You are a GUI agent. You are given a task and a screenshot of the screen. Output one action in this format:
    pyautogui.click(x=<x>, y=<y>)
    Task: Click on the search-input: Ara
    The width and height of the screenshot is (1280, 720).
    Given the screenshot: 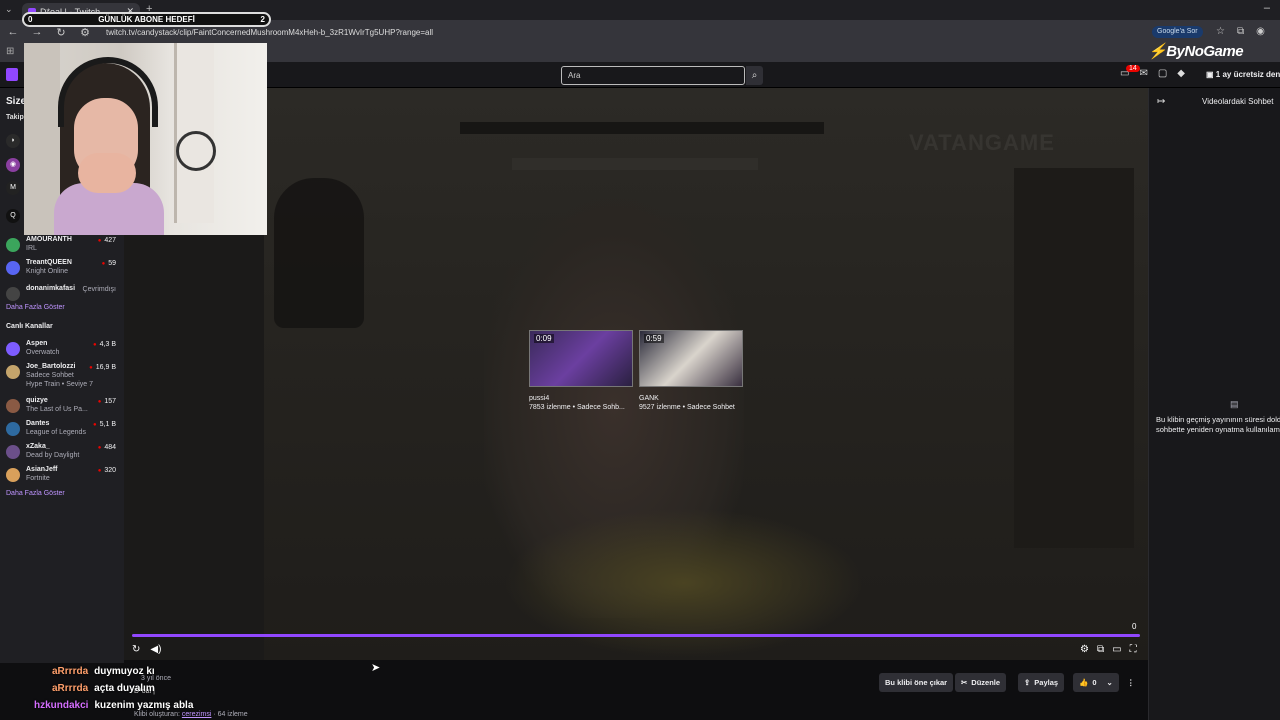 What is the action you would take?
    pyautogui.click(x=653, y=75)
    